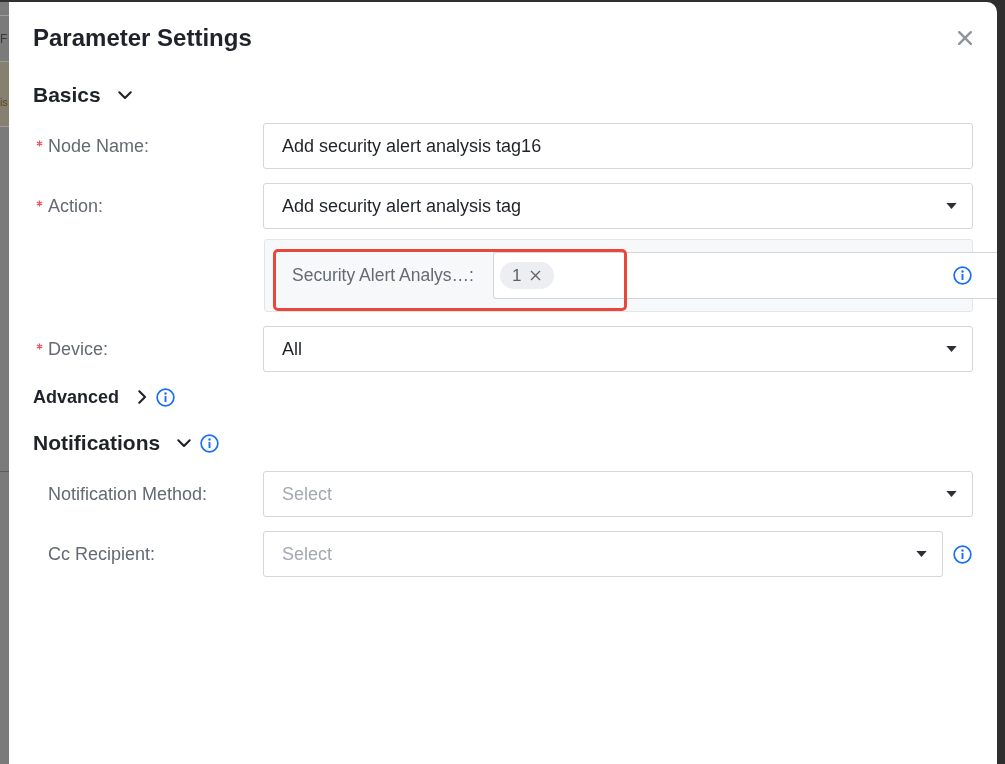 The height and width of the screenshot is (764, 1005). What do you see at coordinates (4, 38) in the screenshot?
I see `backdrop-text: F` at bounding box center [4, 38].